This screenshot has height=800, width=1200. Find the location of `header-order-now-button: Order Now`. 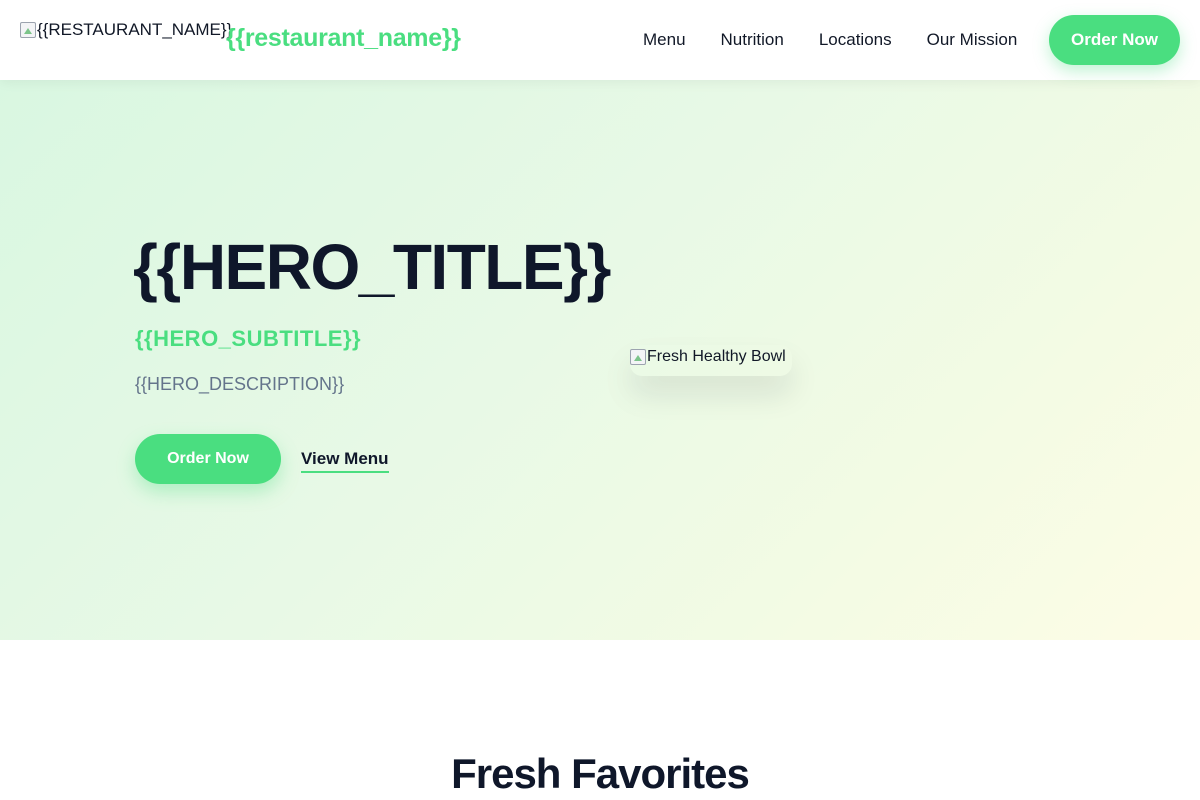

header-order-now-button: Order Now is located at coordinates (1114, 40).